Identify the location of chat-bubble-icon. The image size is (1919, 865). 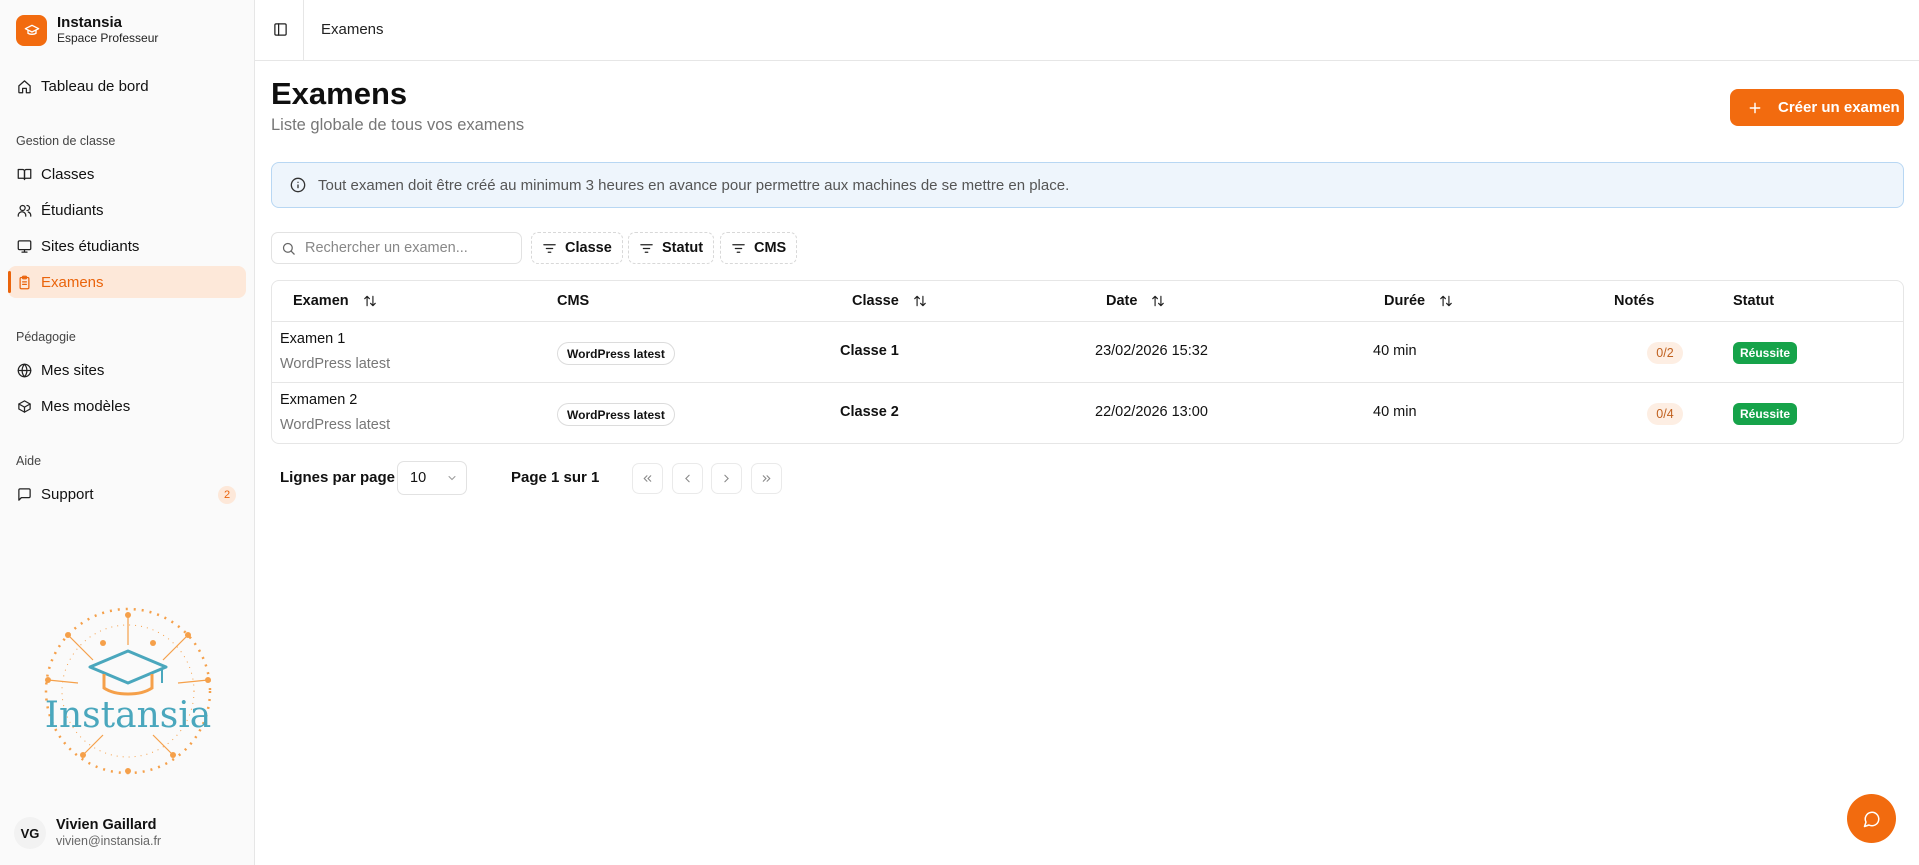
(1872, 819).